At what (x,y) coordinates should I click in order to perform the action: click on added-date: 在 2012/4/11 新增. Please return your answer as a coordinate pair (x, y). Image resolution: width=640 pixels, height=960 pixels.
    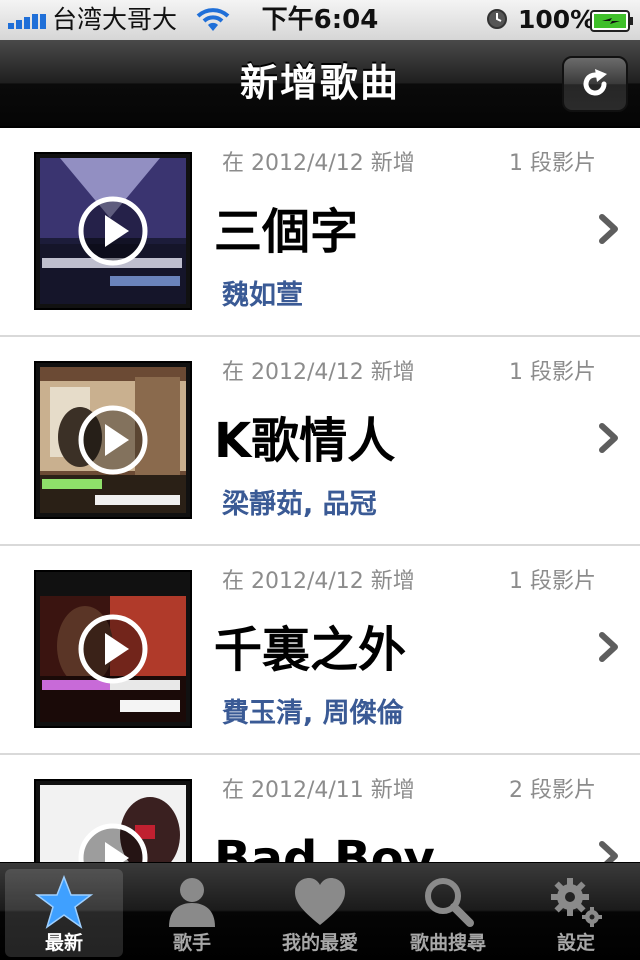
    Looking at the image, I should click on (318, 790).